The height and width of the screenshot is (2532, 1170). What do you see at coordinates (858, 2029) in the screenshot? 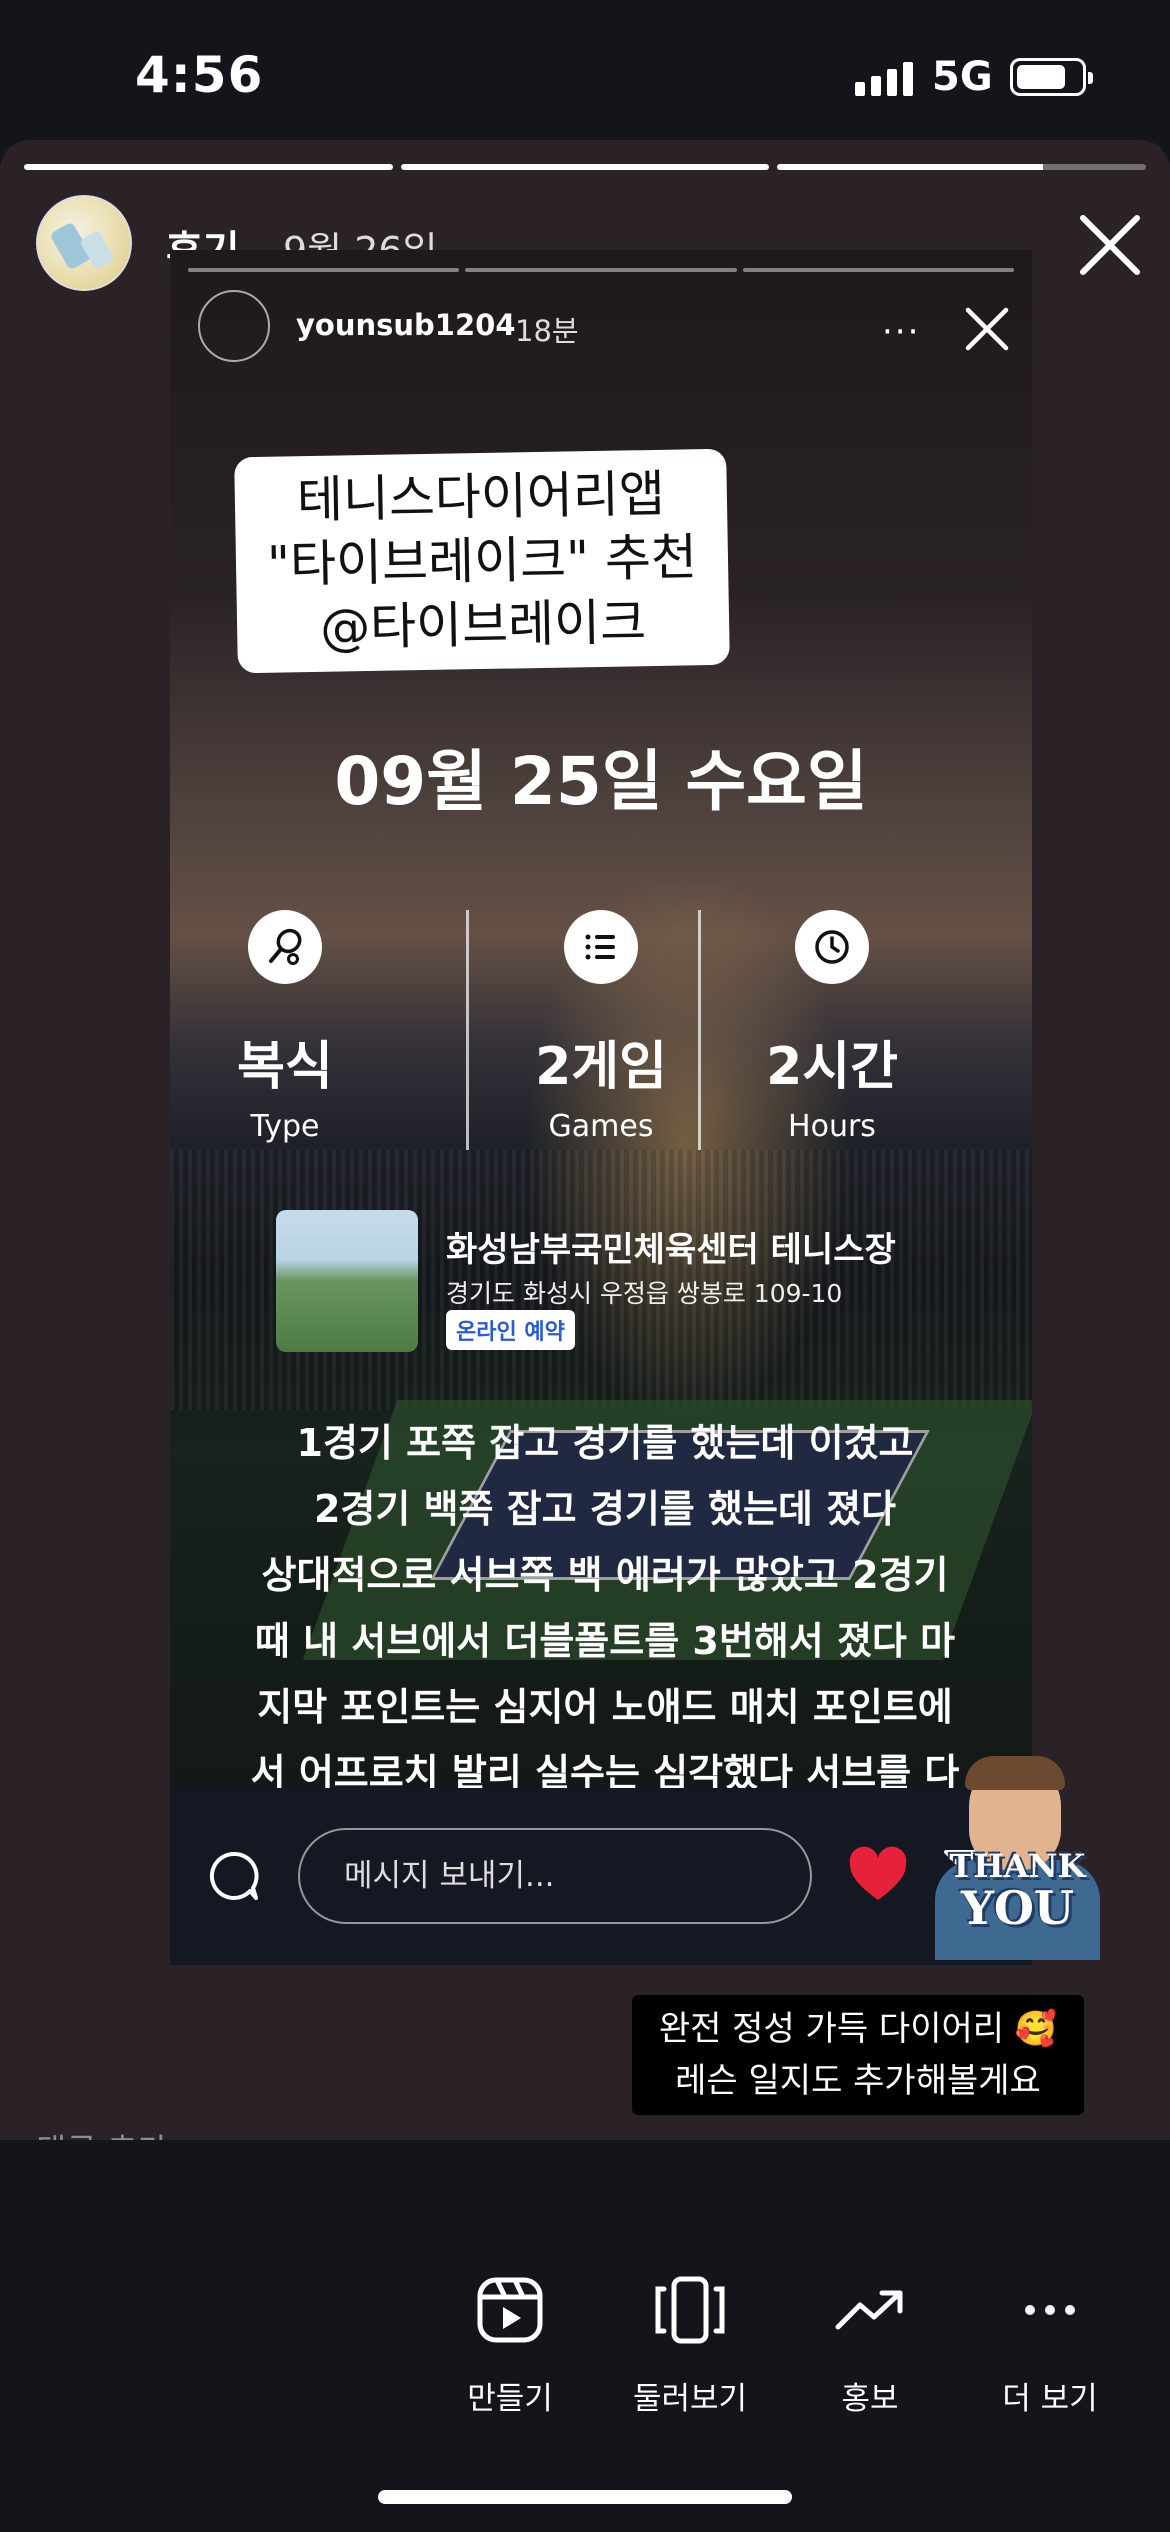
I see `reply-line: 완전 정성 가득 다이어리 🥰` at bounding box center [858, 2029].